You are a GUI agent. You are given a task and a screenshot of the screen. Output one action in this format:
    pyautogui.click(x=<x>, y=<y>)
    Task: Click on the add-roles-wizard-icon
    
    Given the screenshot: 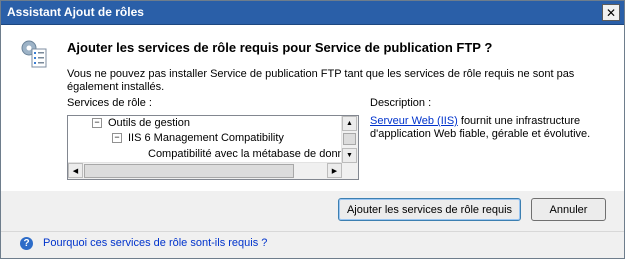 What is the action you would take?
    pyautogui.click(x=34, y=54)
    